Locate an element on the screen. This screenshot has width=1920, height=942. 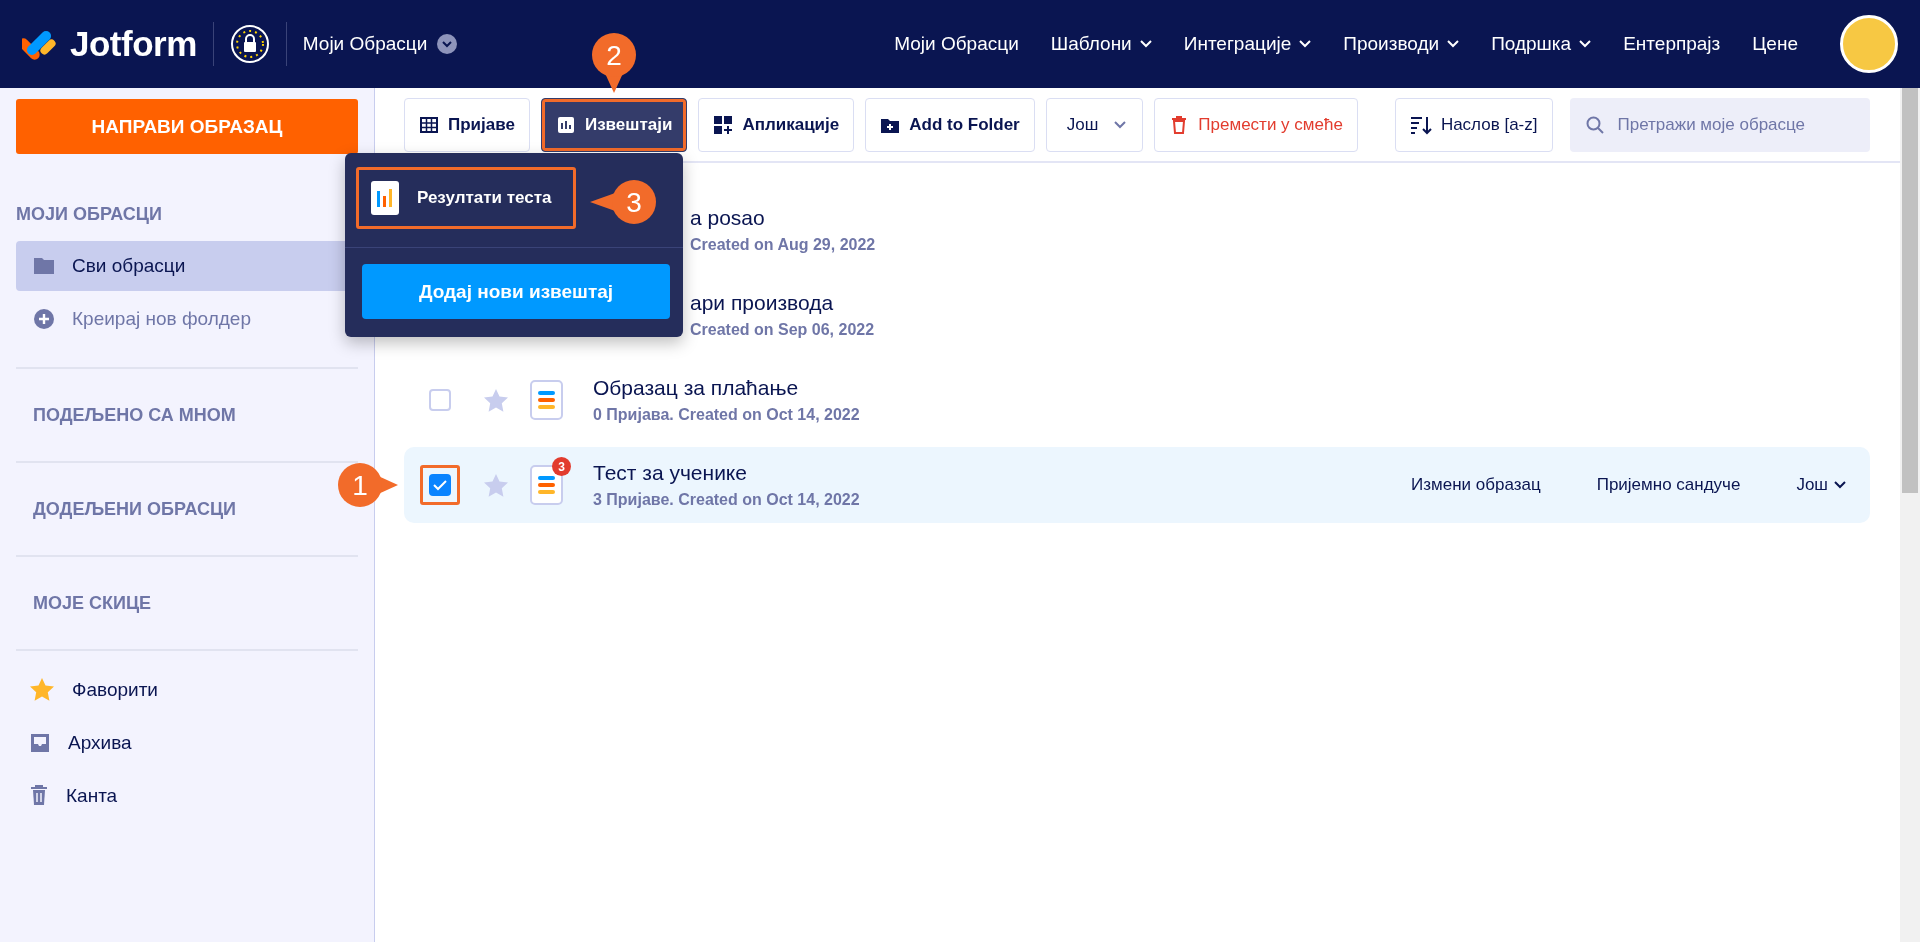
toolbar-button: Још is located at coordinates (1094, 125).